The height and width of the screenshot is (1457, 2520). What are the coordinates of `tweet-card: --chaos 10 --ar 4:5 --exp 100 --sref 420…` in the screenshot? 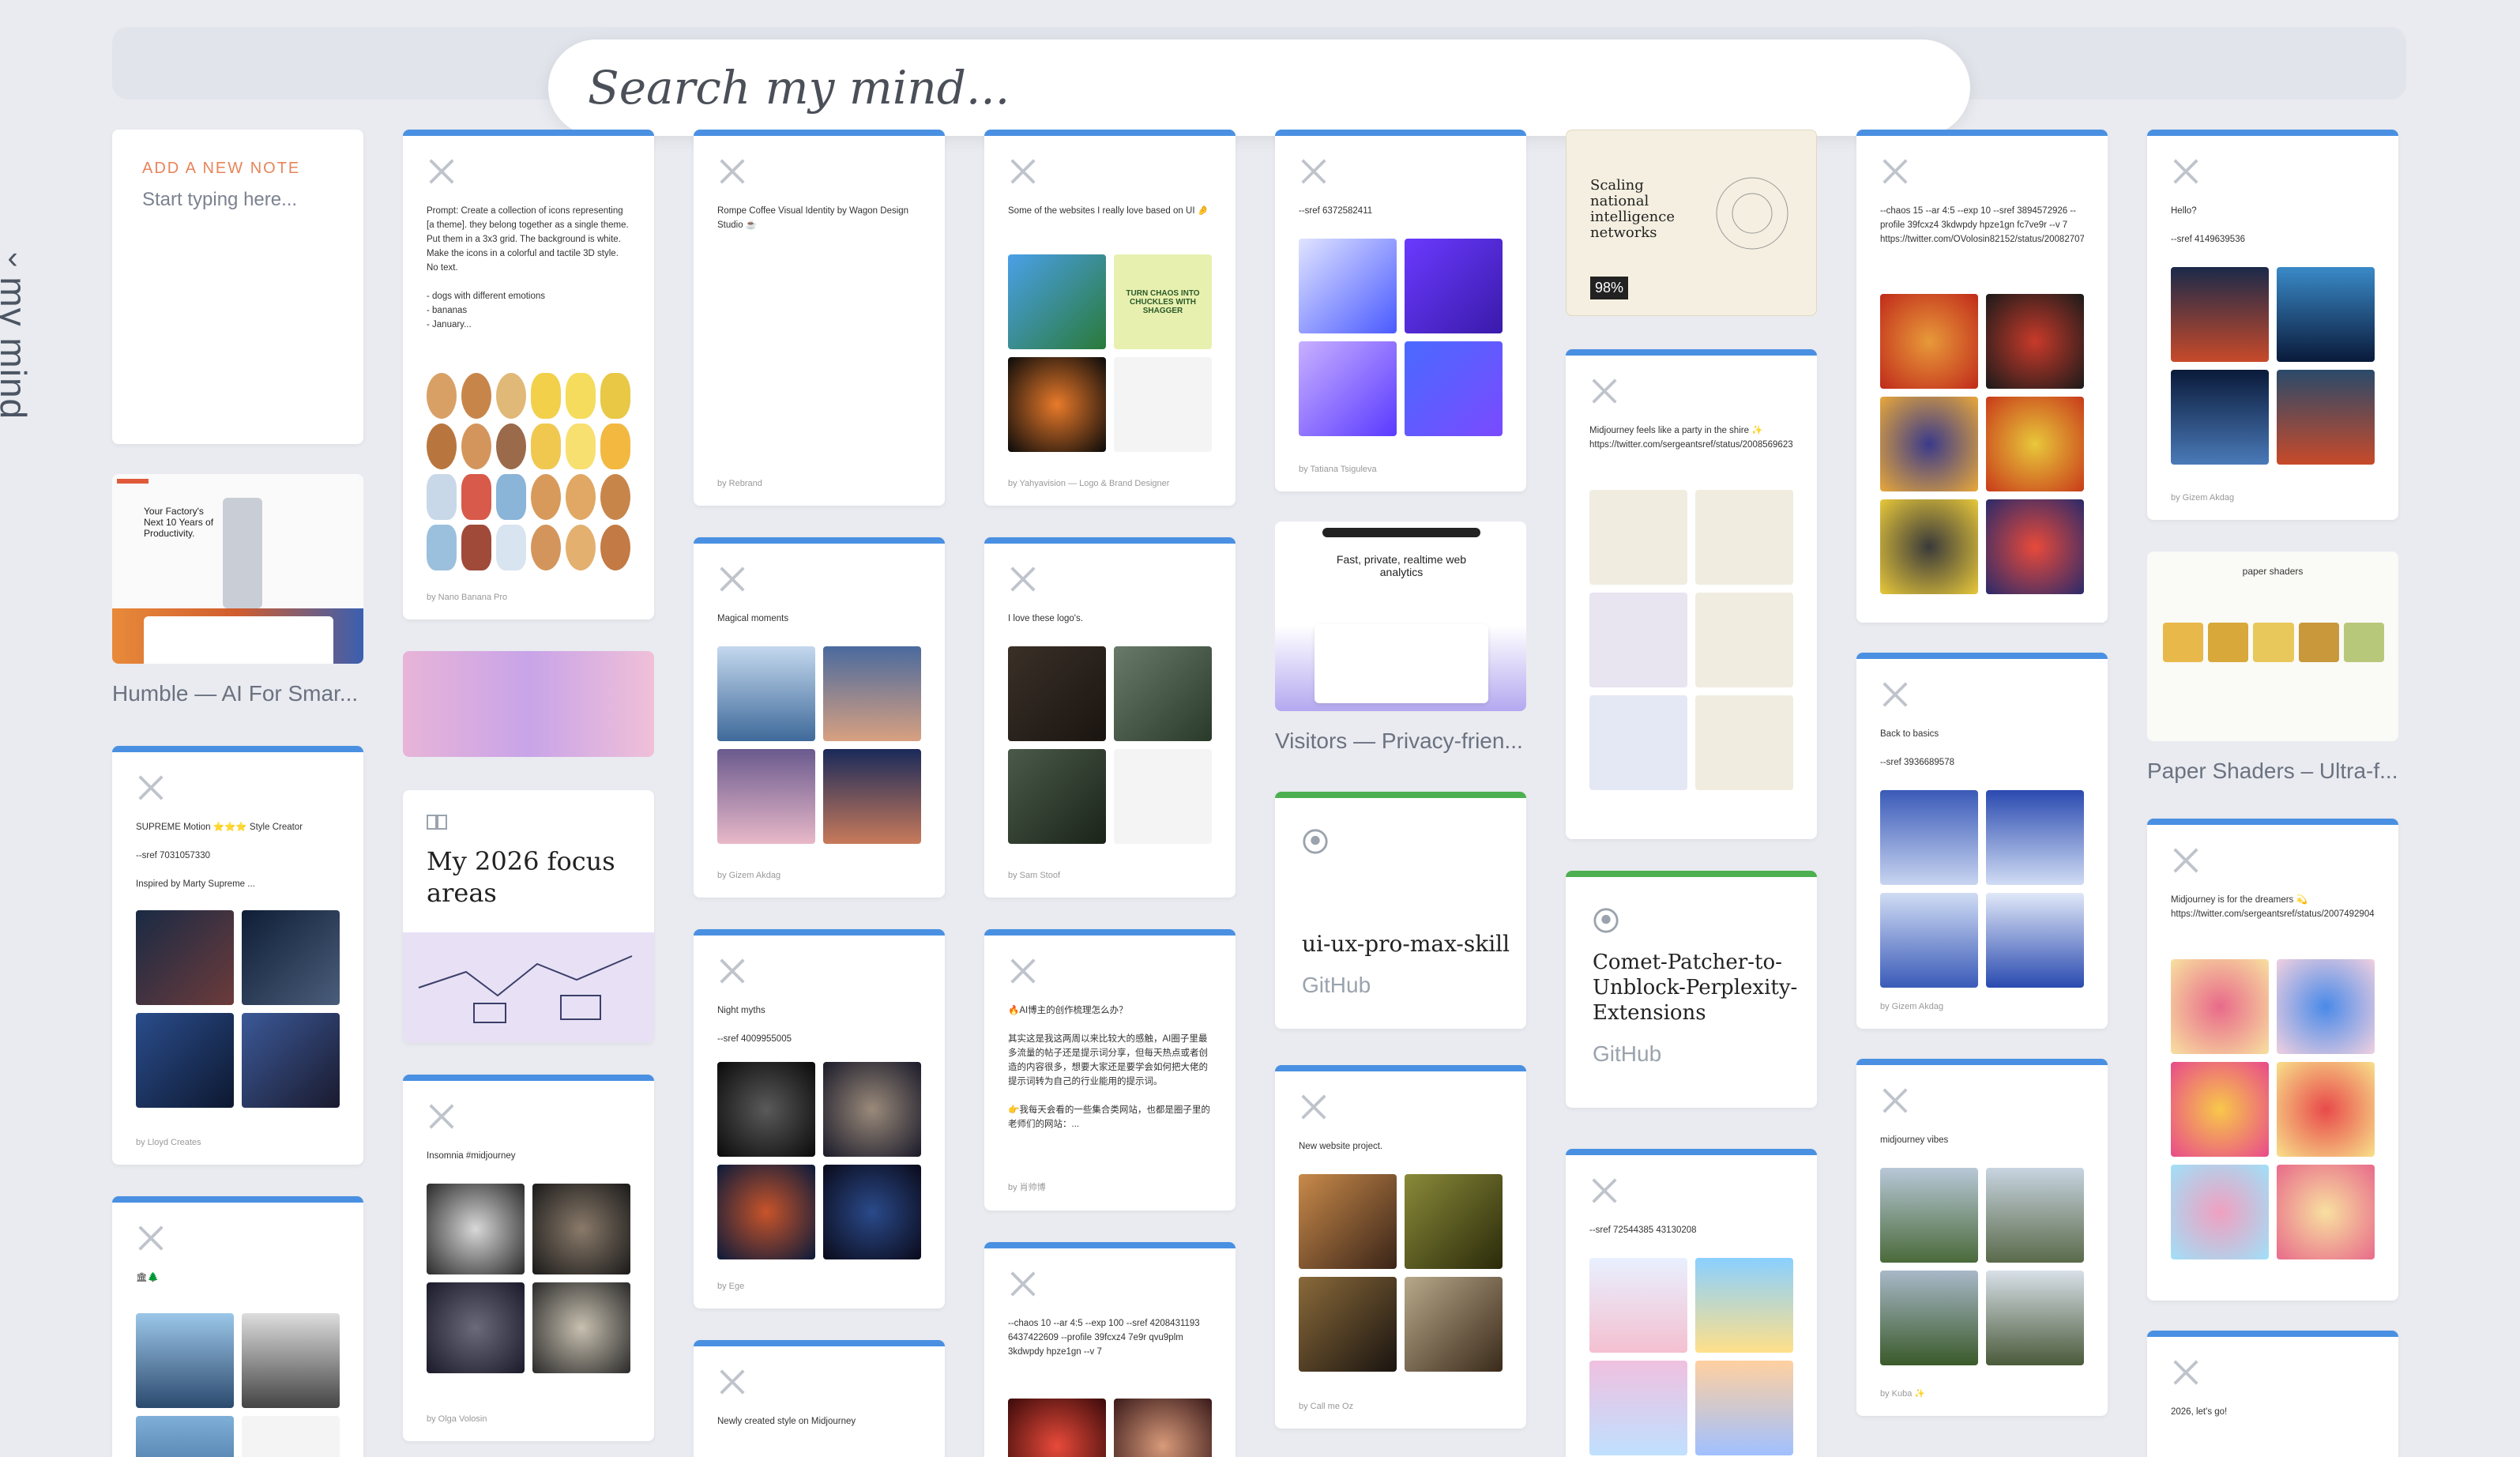 It's located at (1110, 1349).